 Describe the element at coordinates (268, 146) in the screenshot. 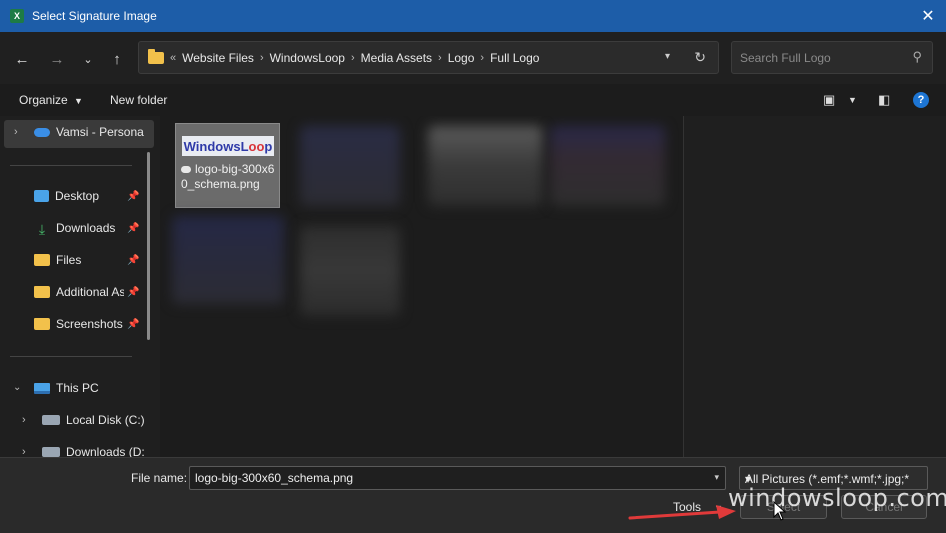

I see `thumbnail-text: p` at that location.